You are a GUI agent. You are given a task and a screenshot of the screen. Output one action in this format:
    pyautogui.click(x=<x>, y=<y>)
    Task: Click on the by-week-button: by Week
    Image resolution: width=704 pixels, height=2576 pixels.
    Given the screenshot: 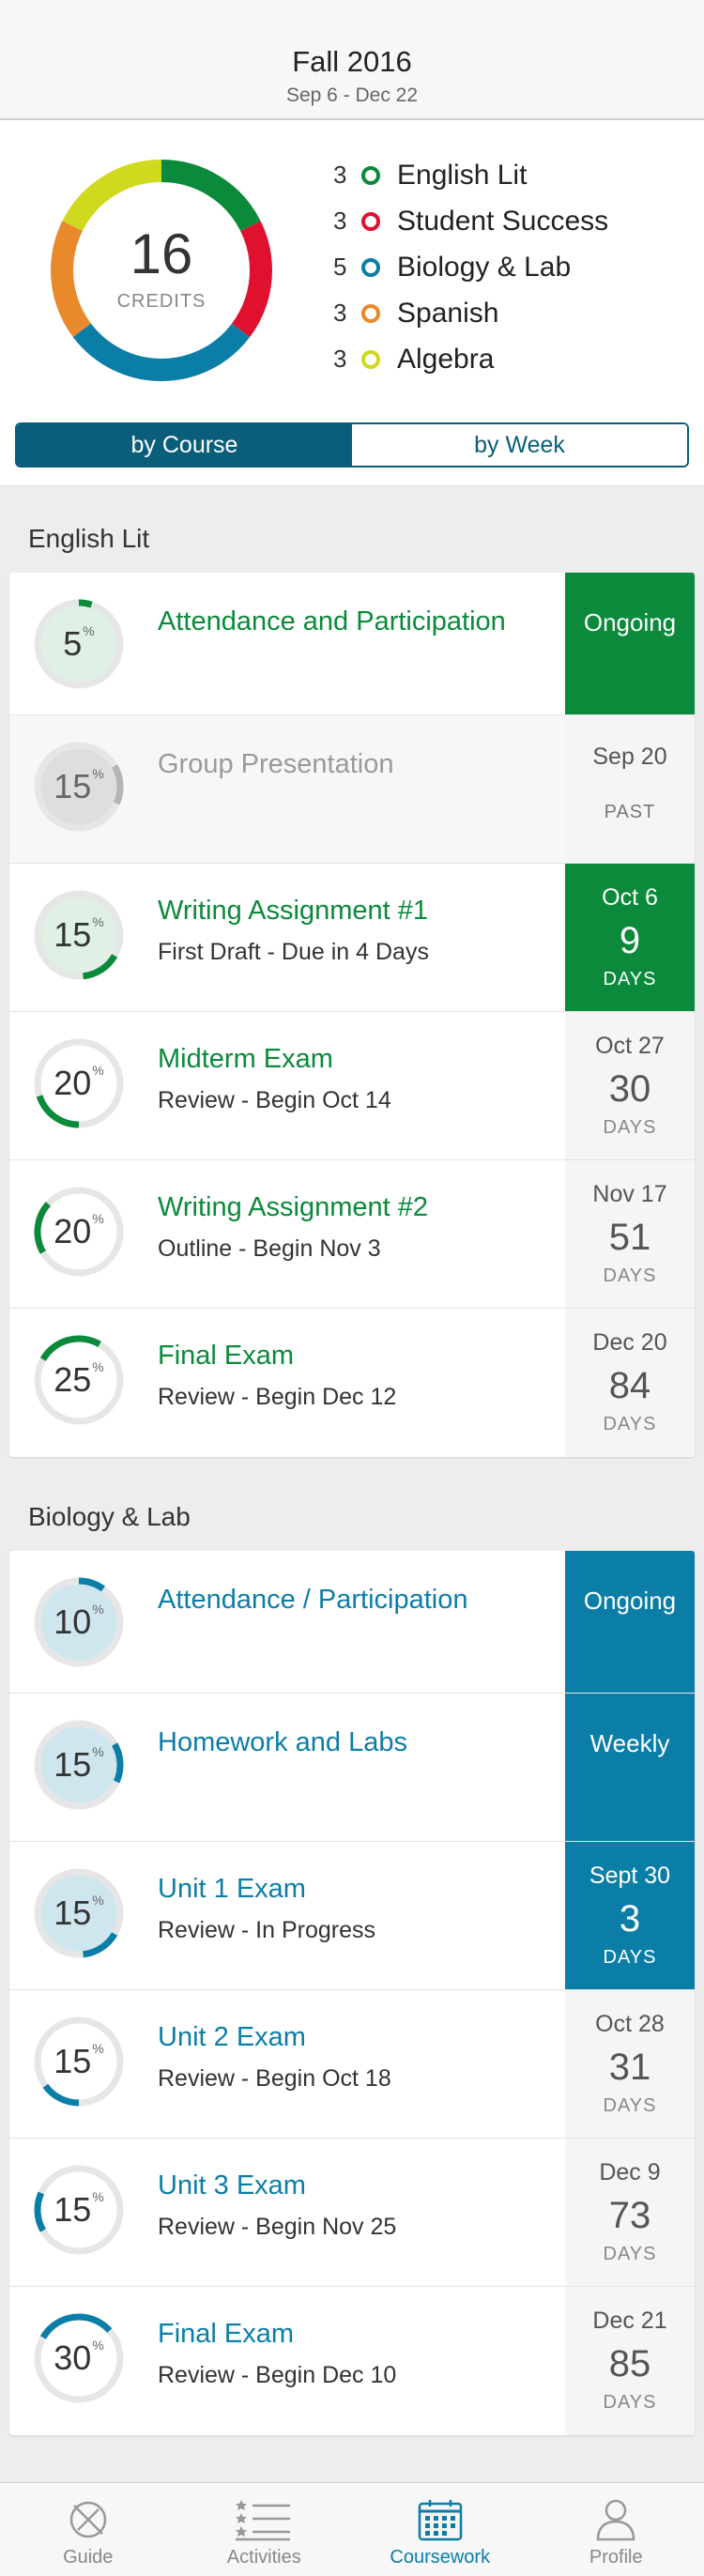 What is the action you would take?
    pyautogui.click(x=520, y=445)
    